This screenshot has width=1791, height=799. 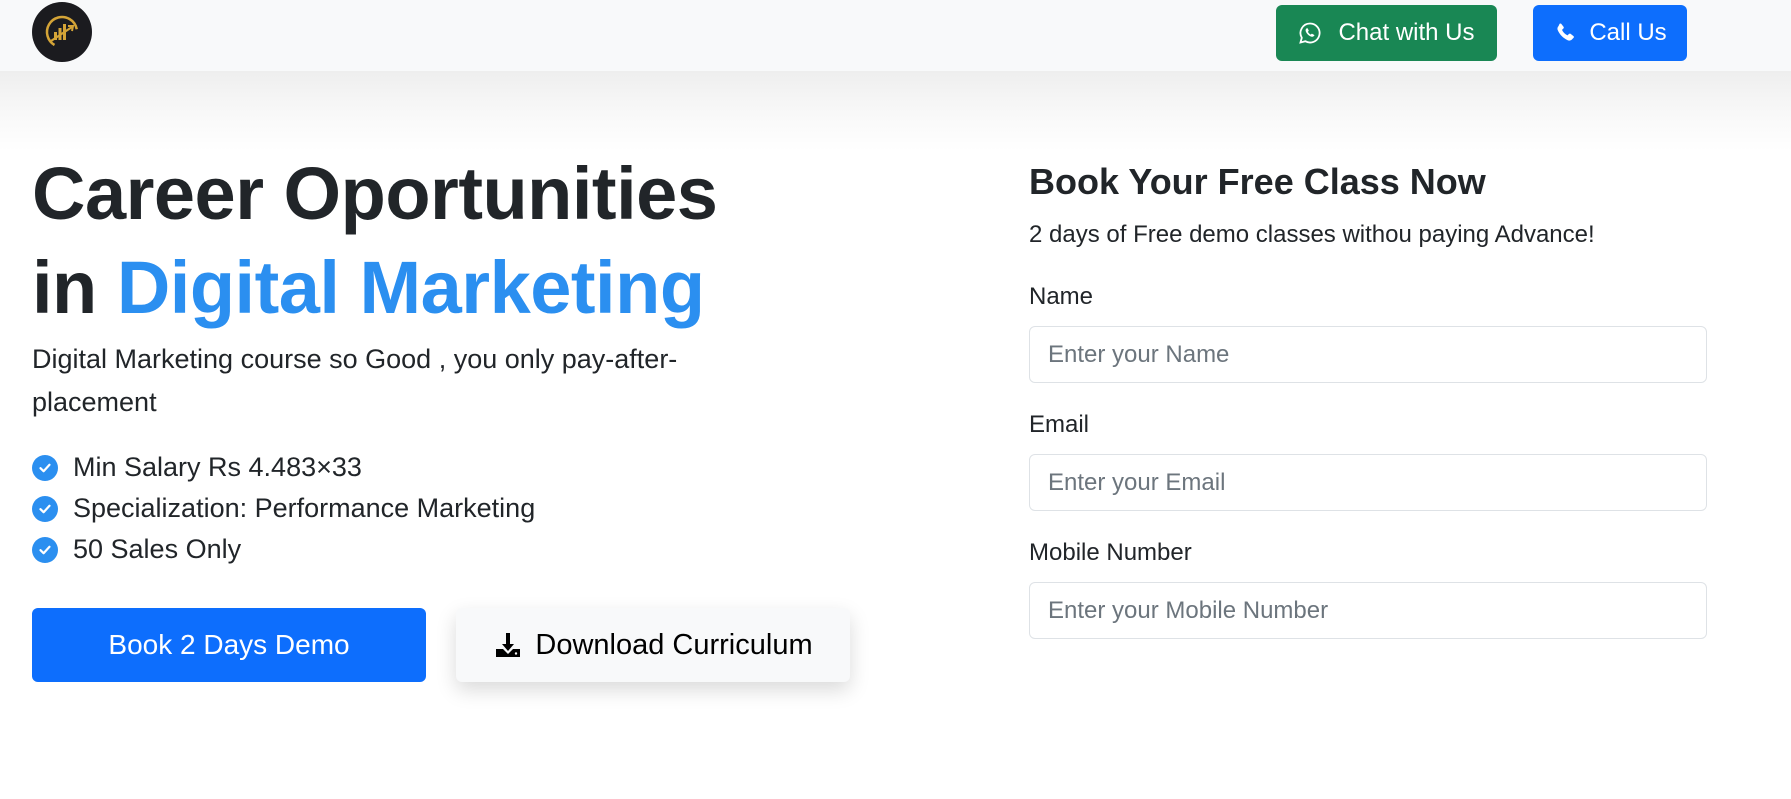 What do you see at coordinates (157, 549) in the screenshot?
I see `feature-text: 50 Sales Only` at bounding box center [157, 549].